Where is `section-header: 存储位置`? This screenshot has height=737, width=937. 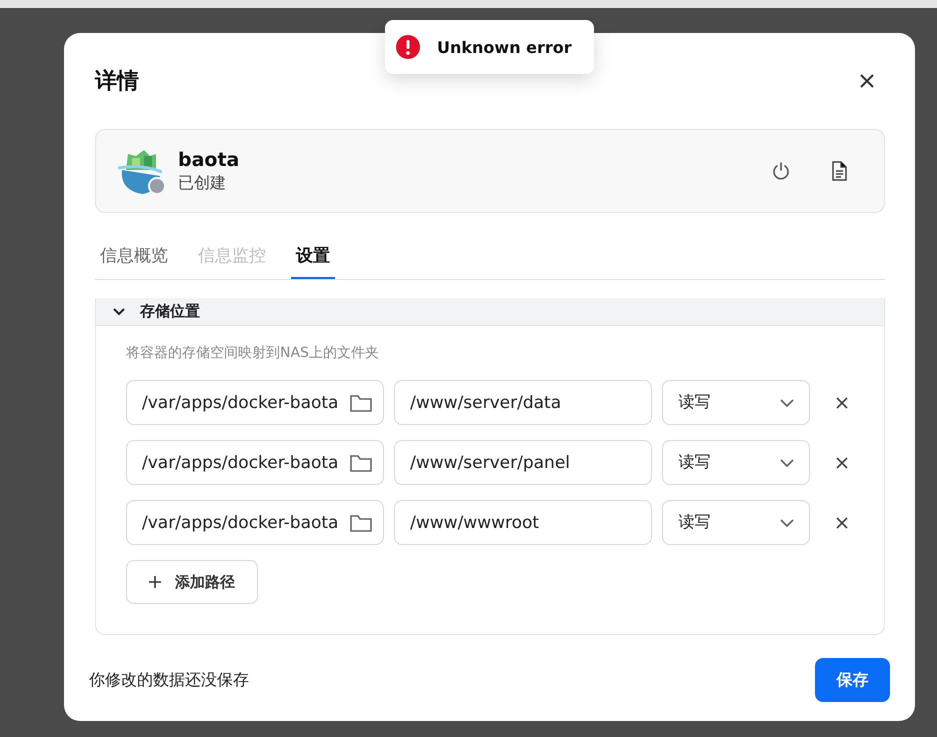
section-header: 存储位置 is located at coordinates (490, 312).